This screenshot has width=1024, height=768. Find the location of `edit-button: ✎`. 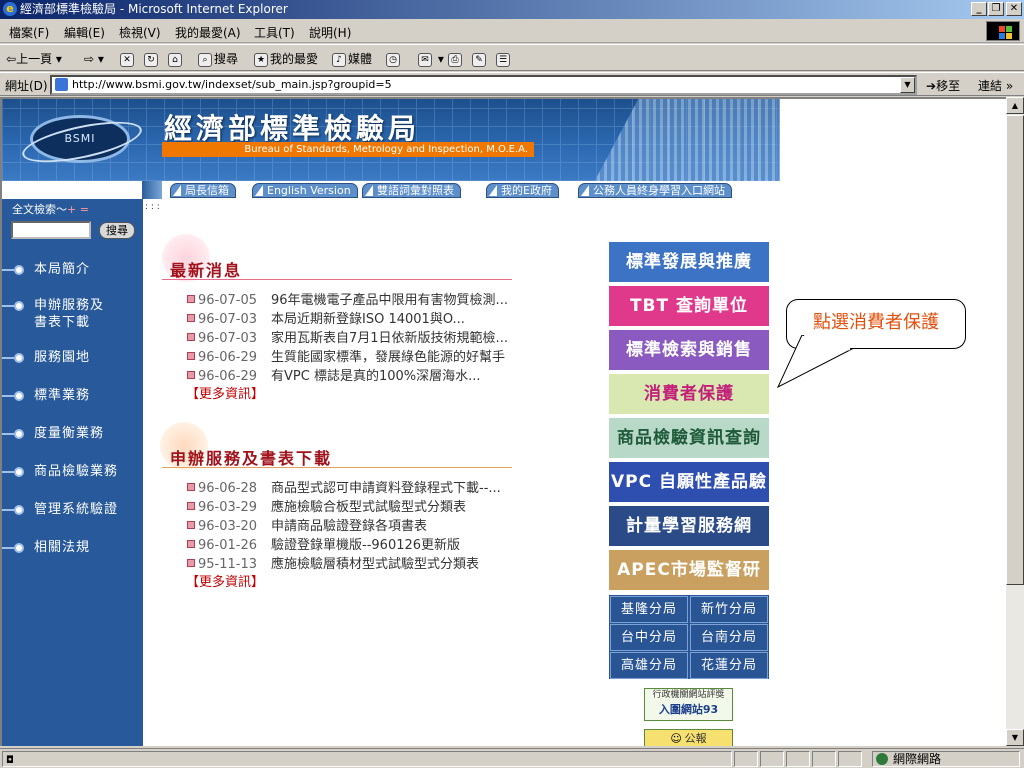

edit-button: ✎ is located at coordinates (480, 59).